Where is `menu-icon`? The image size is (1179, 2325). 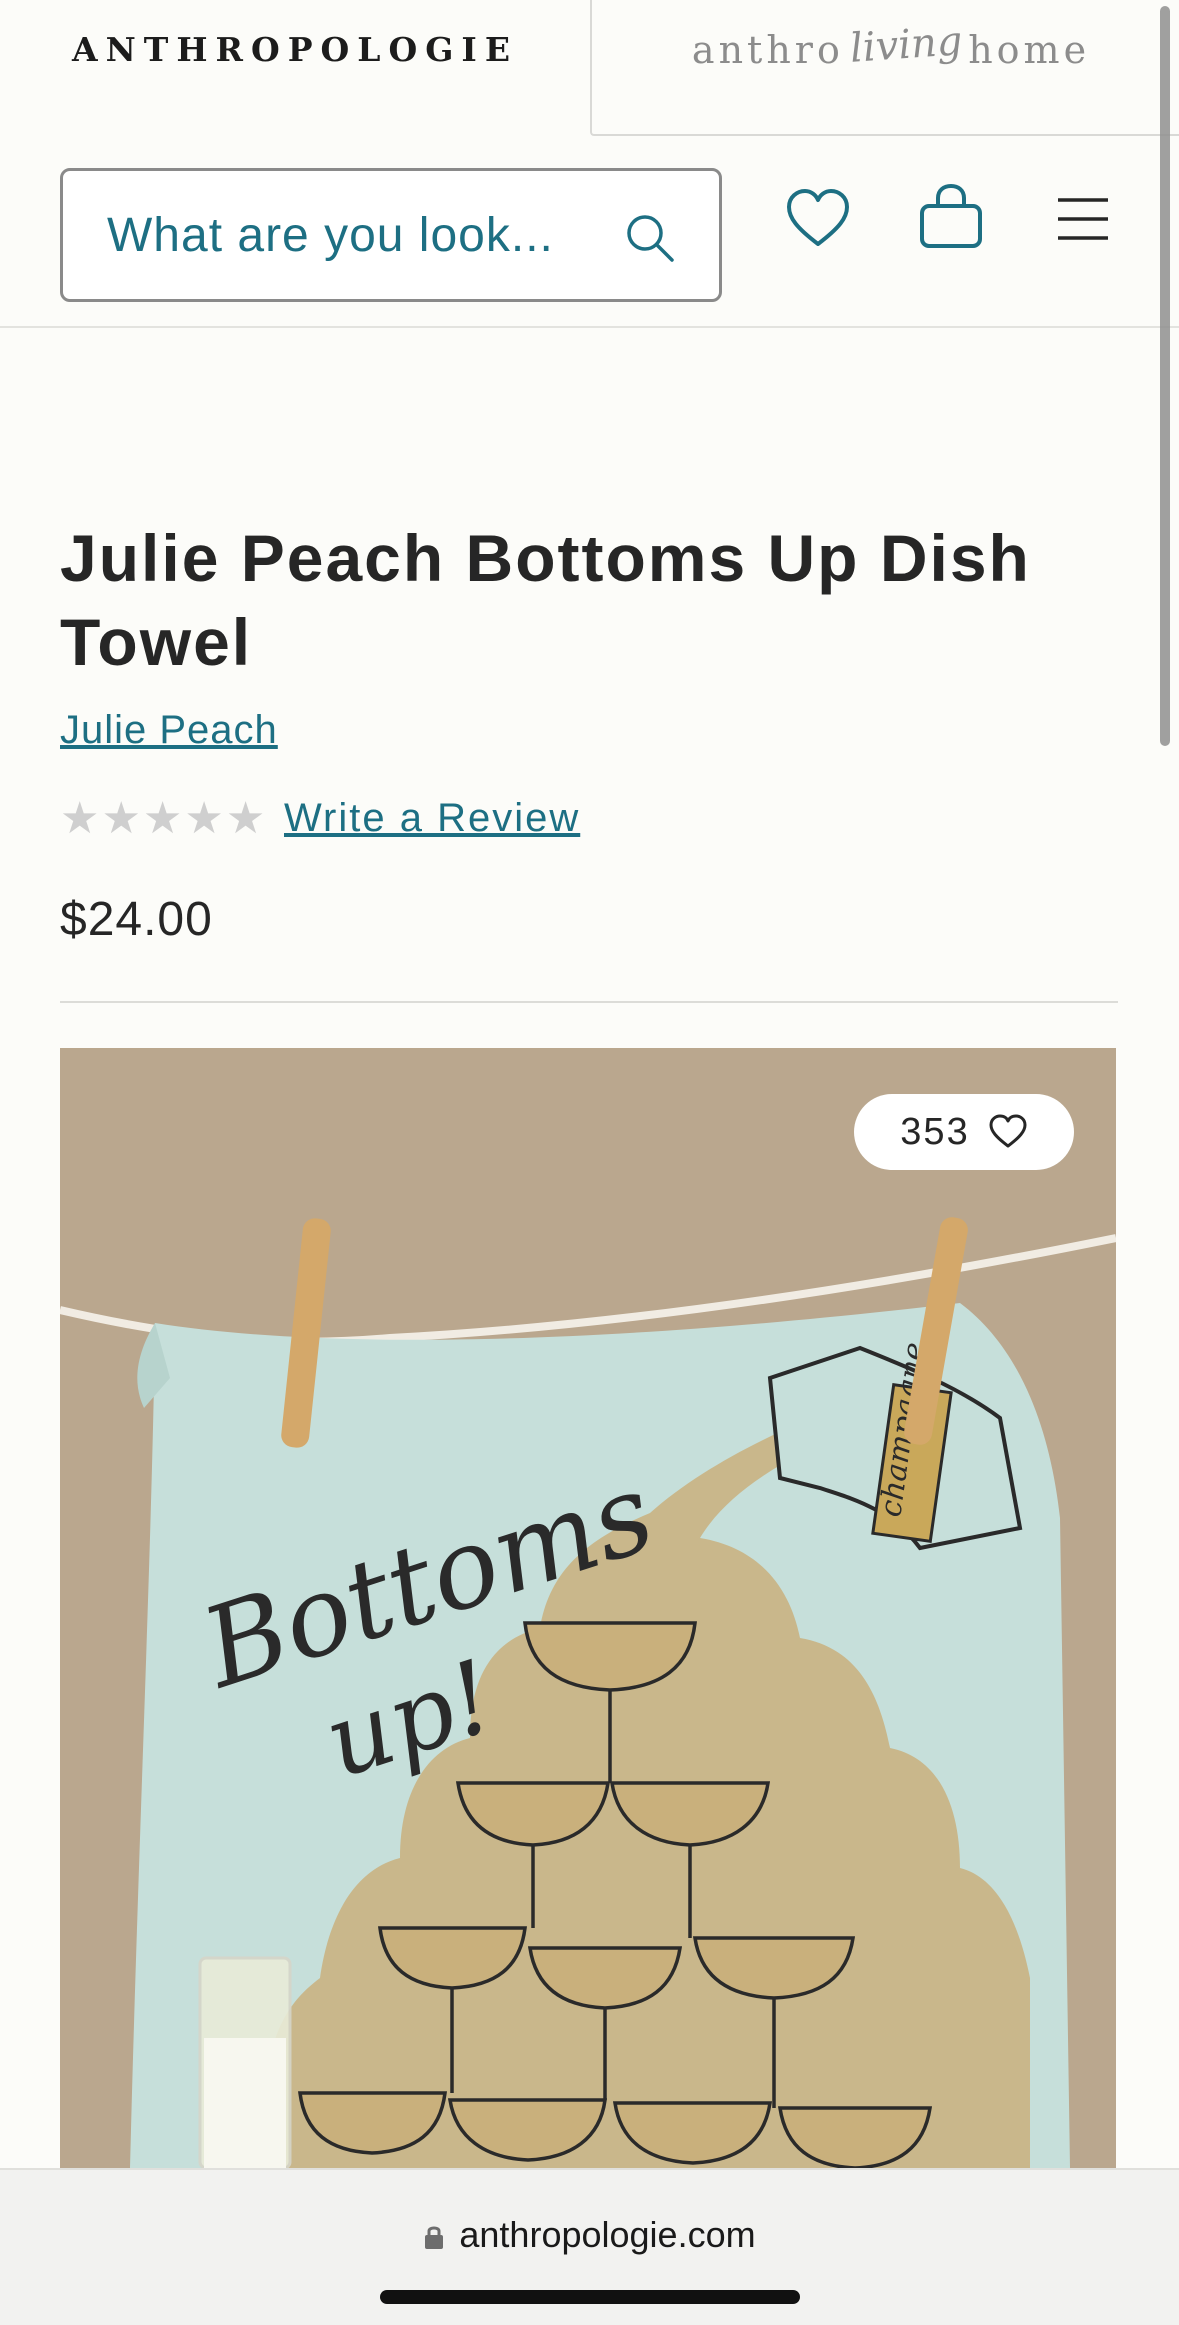
menu-icon is located at coordinates (1089, 223).